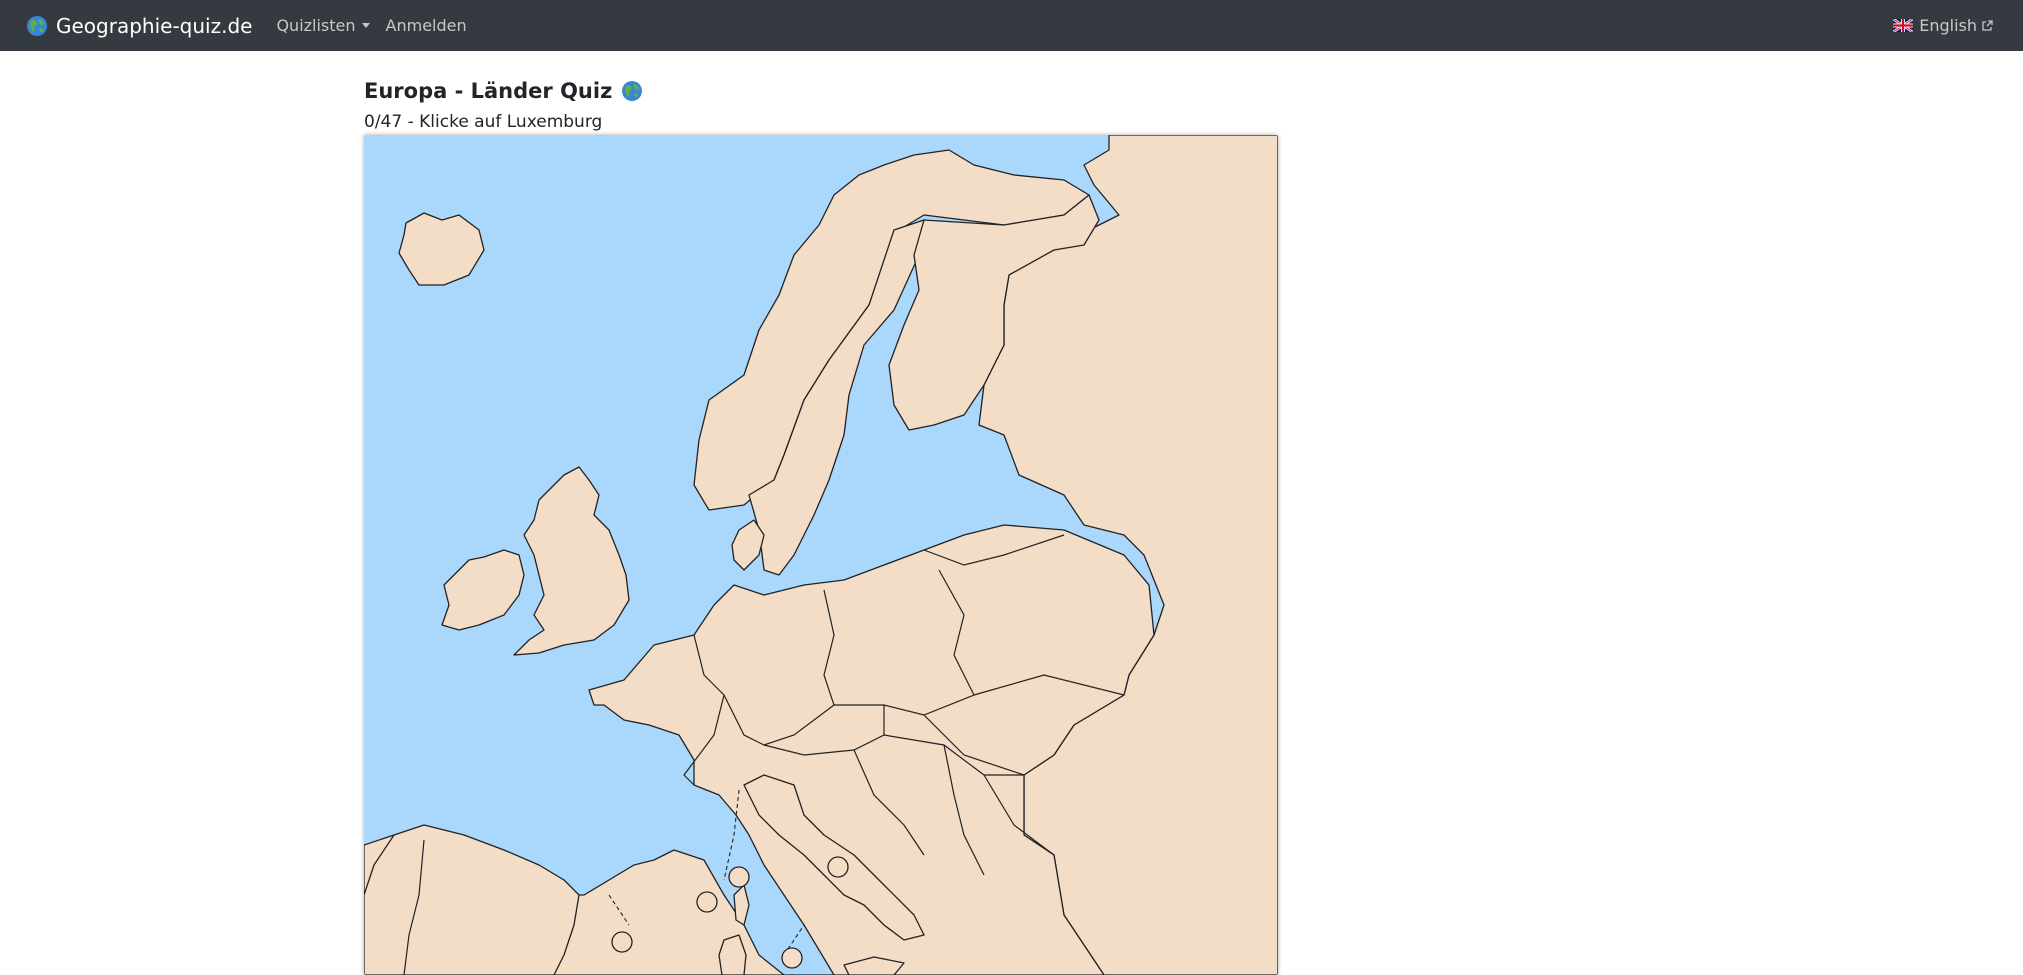  Describe the element at coordinates (792, 958) in the screenshot. I see `microstate-marker-malta` at that location.